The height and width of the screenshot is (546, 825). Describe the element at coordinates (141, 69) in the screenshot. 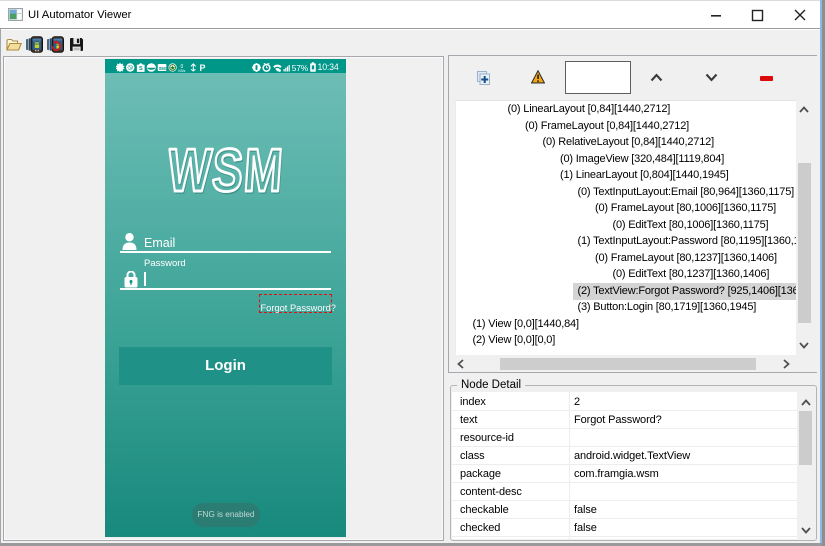

I see `svg-text: S` at that location.